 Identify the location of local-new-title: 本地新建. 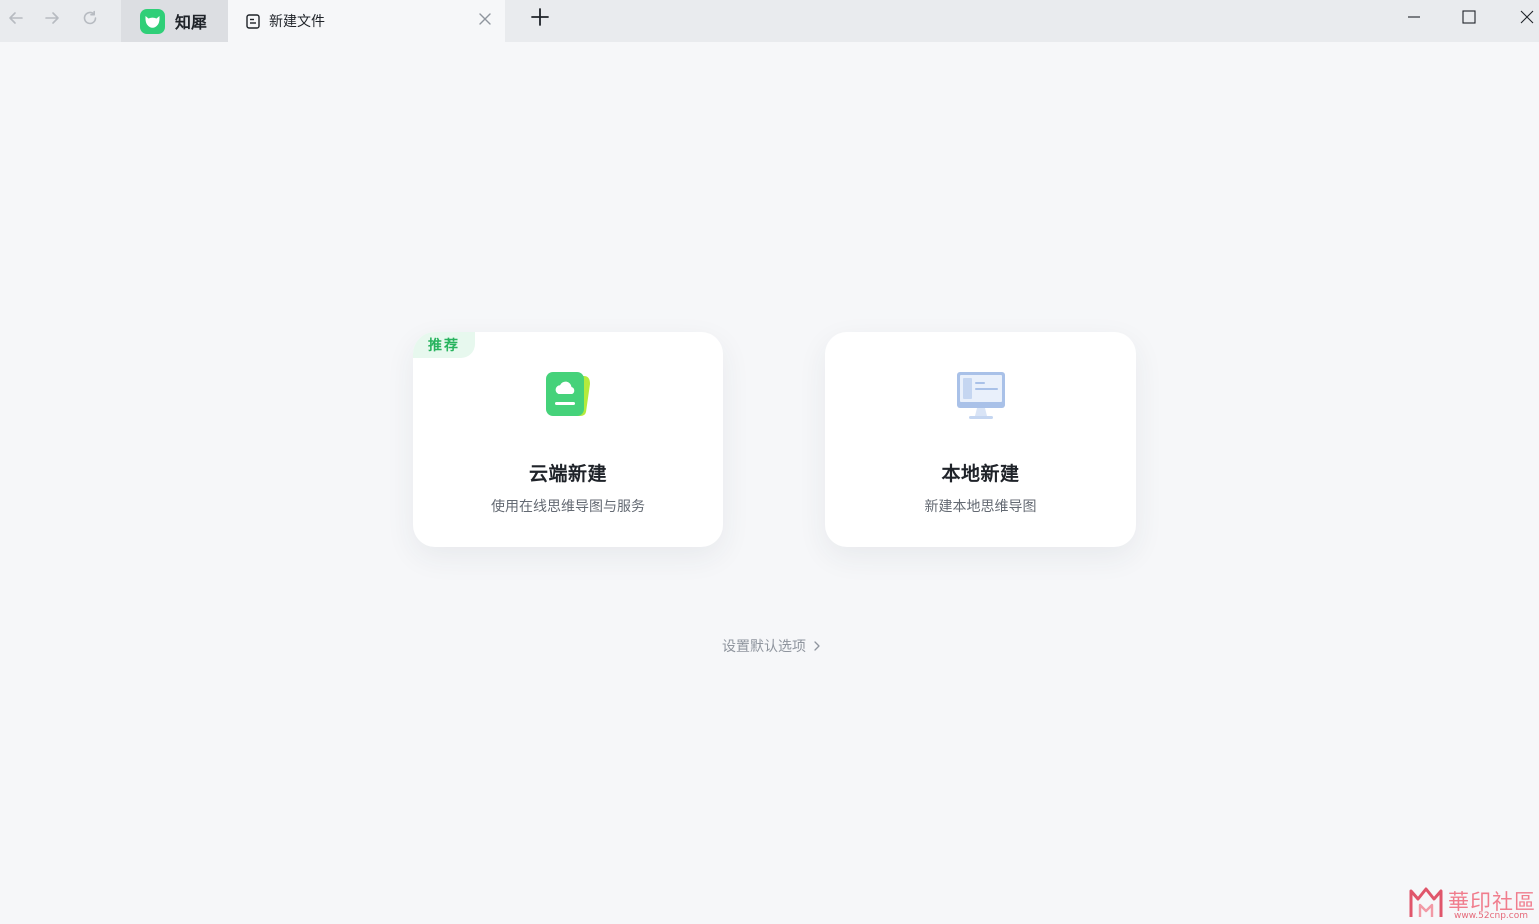
(980, 474).